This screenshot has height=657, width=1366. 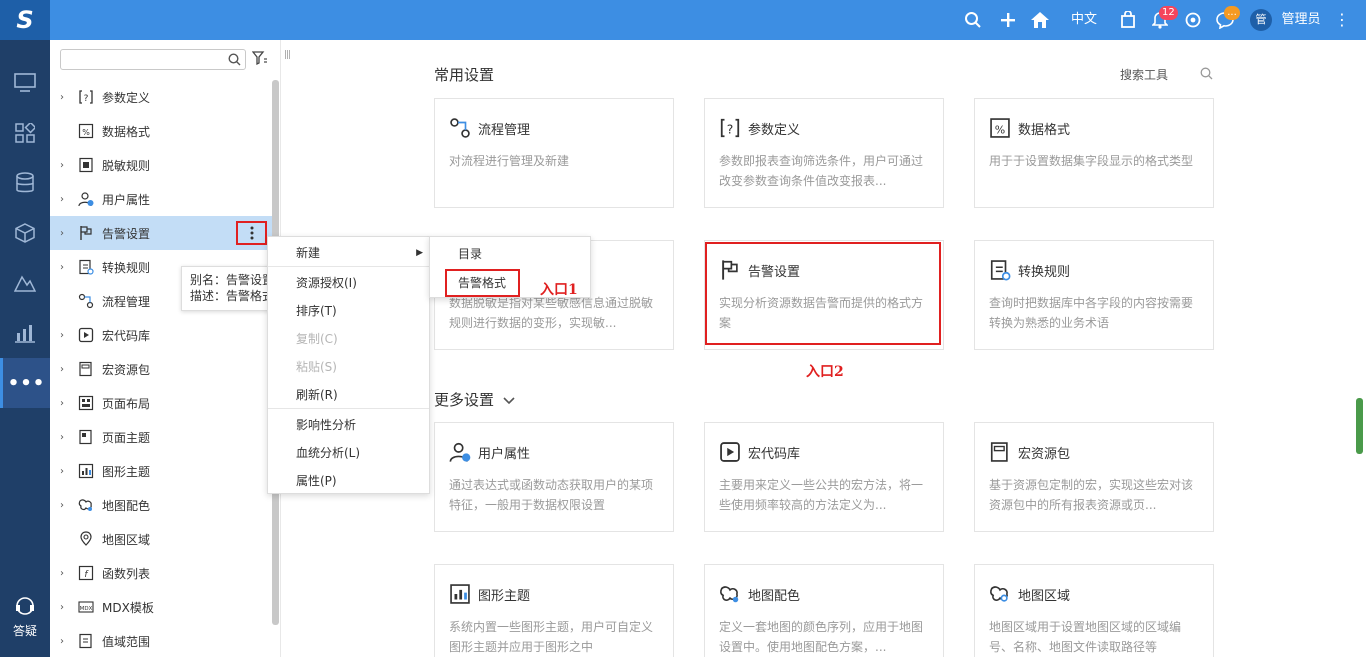 What do you see at coordinates (161, 131) in the screenshot?
I see `tree-item: % 数据格式` at bounding box center [161, 131].